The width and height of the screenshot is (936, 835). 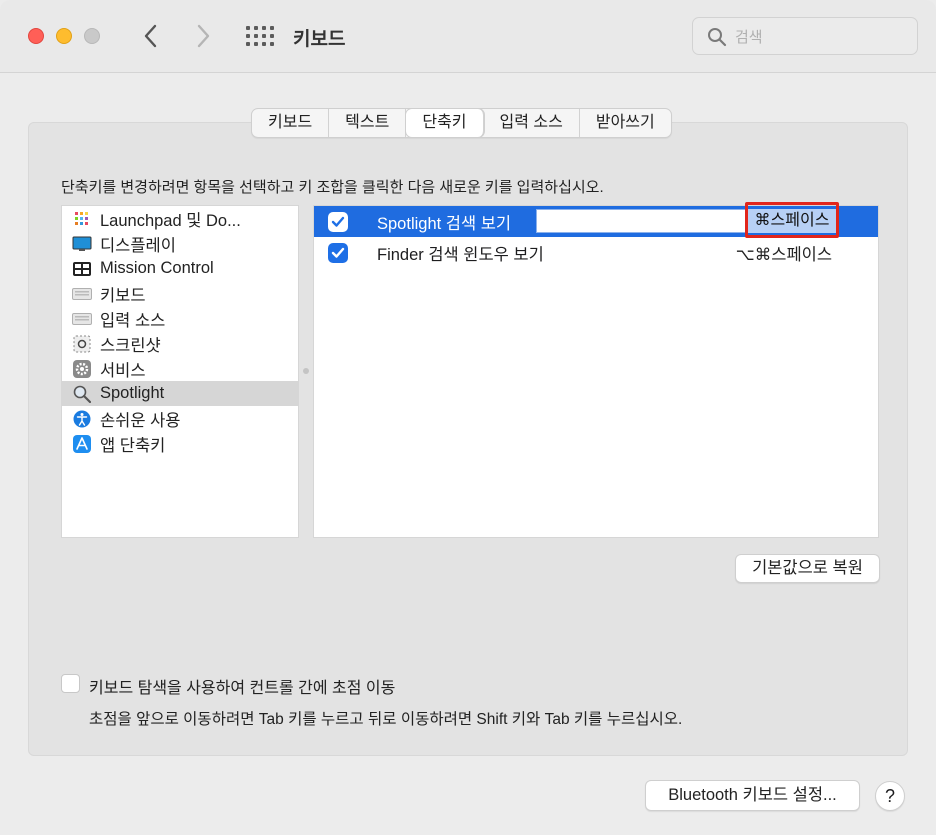 I want to click on launchpad-icon, so click(x=82, y=219).